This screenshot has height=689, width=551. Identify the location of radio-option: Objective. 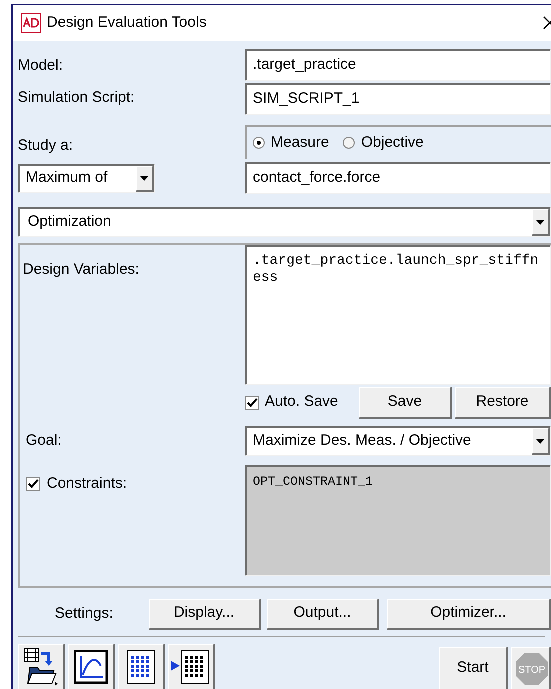
(383, 143).